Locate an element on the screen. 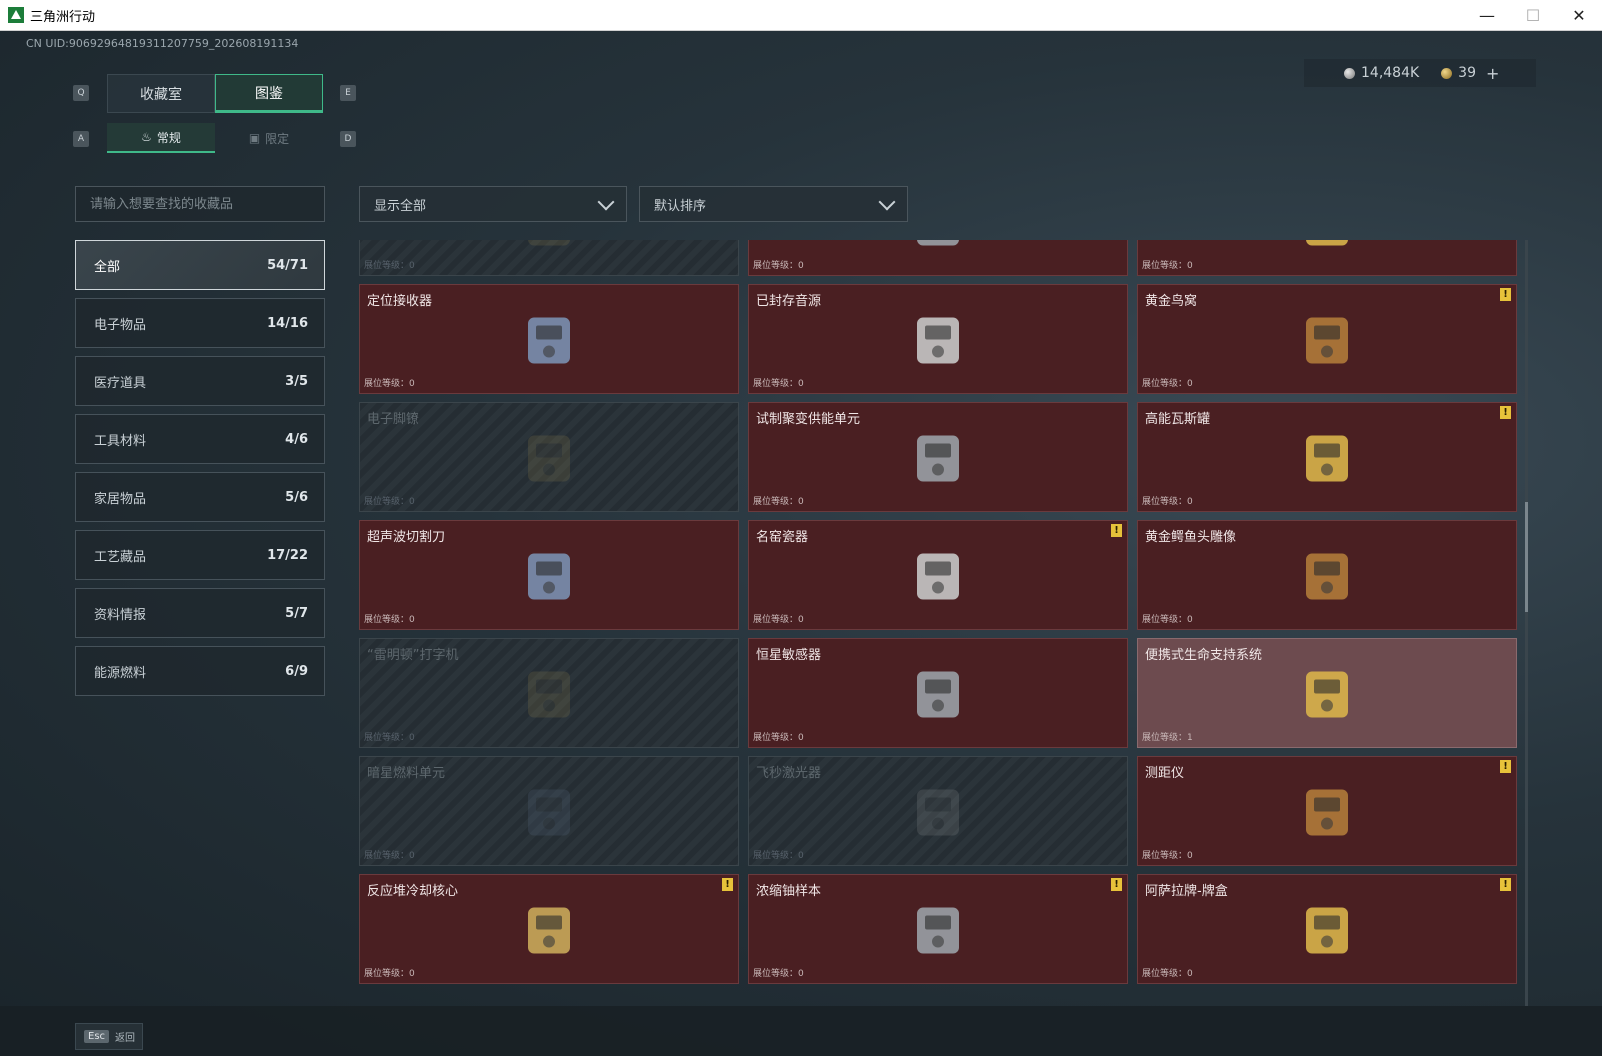 This screenshot has height=1056, width=1602. esc-key-hint: Esc is located at coordinates (97, 1036).